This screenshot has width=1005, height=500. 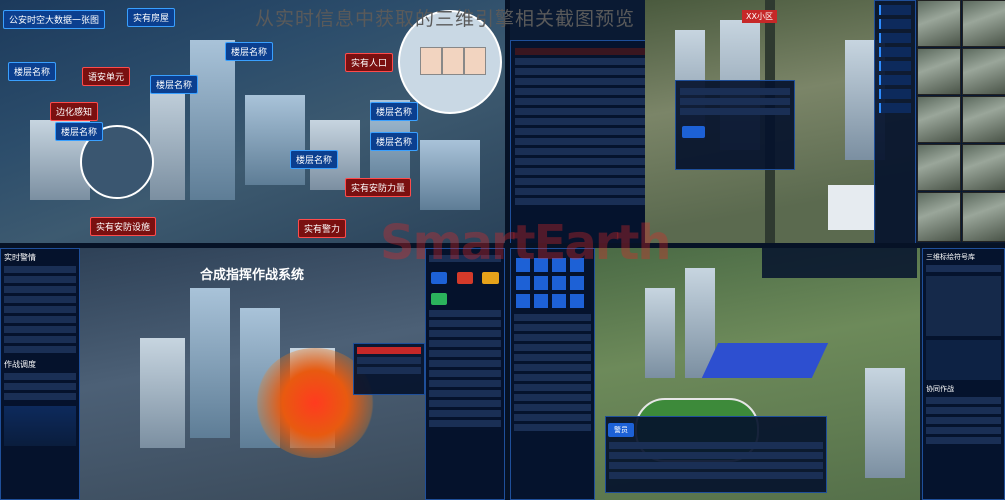 What do you see at coordinates (580, 141) in the screenshot?
I see `data-list-panel` at bounding box center [580, 141].